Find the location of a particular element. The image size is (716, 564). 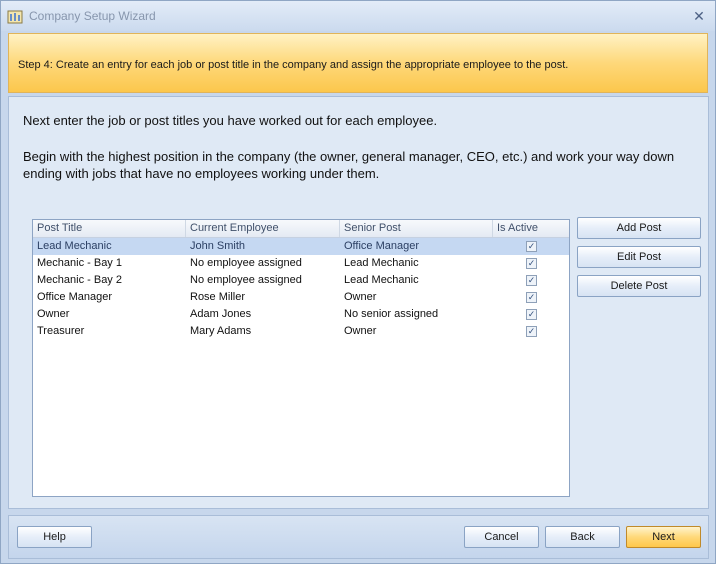

cell-current-employee: Rose Miller is located at coordinates (218, 297).